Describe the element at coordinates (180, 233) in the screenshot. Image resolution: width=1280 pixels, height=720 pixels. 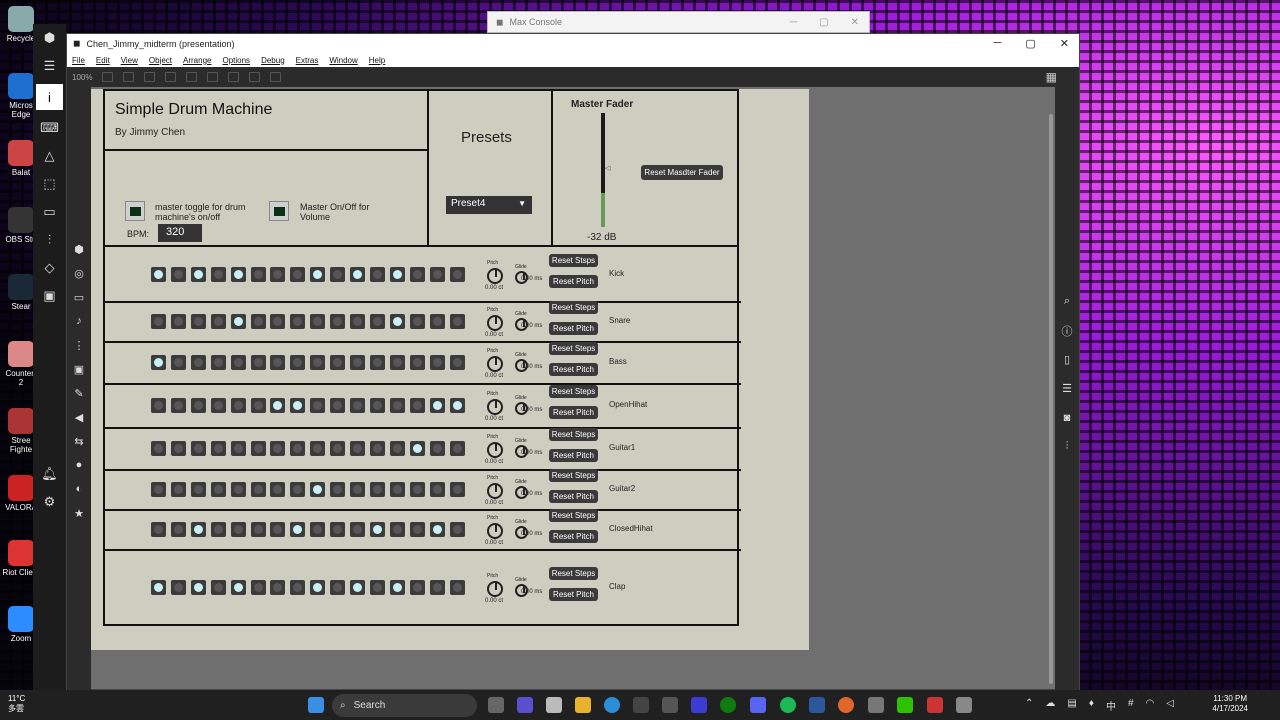
I see `bpm-number-box: 320` at that location.